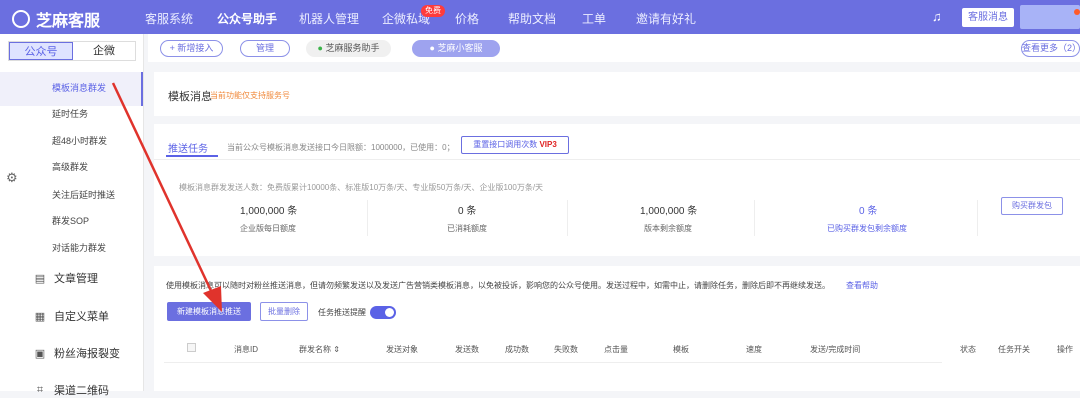 Image resolution: width=1080 pixels, height=398 pixels. I want to click on col-message-id: 消息ID, so click(246, 349).